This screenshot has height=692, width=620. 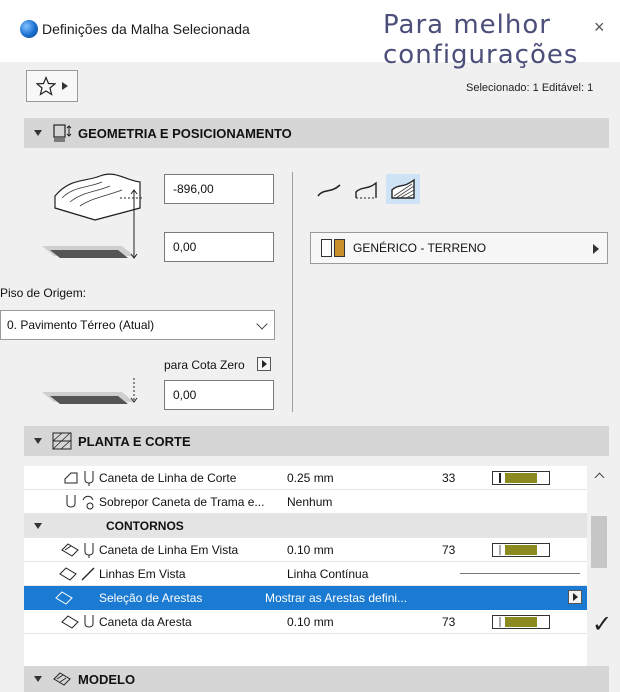 What do you see at coordinates (326, 248) in the screenshot?
I see `material-swatch-white` at bounding box center [326, 248].